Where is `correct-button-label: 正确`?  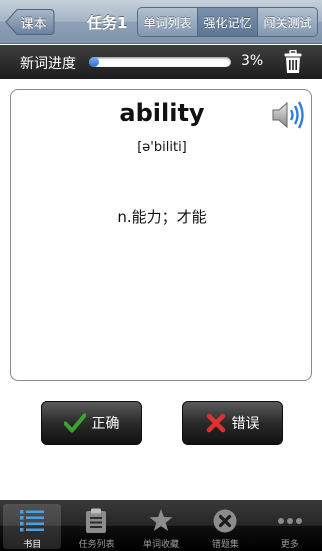 correct-button-label: 正确 is located at coordinates (105, 424).